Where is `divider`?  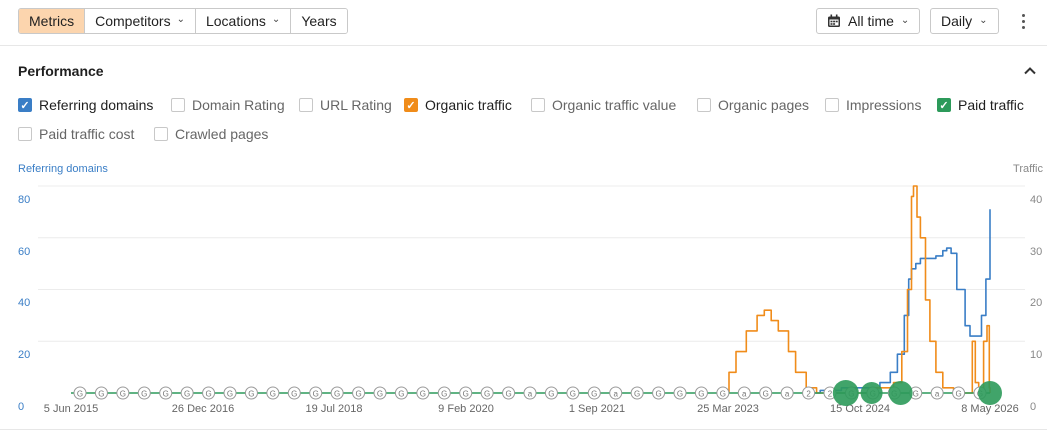
divider is located at coordinates (523, 429).